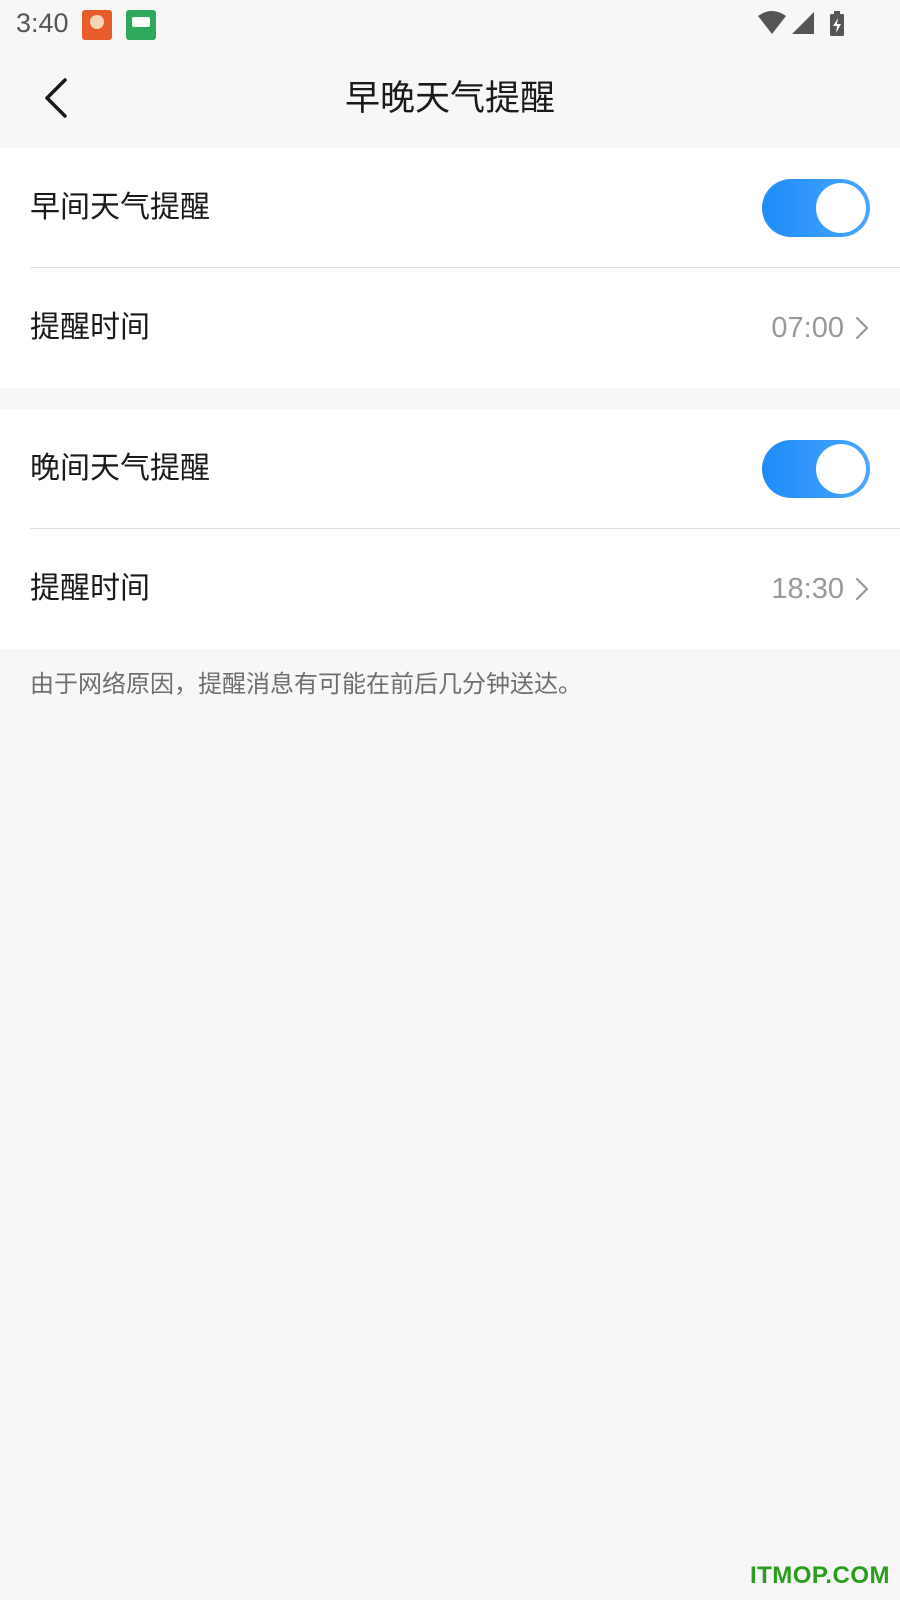 The height and width of the screenshot is (1600, 900). I want to click on evening-time-value: 18:30, so click(807, 589).